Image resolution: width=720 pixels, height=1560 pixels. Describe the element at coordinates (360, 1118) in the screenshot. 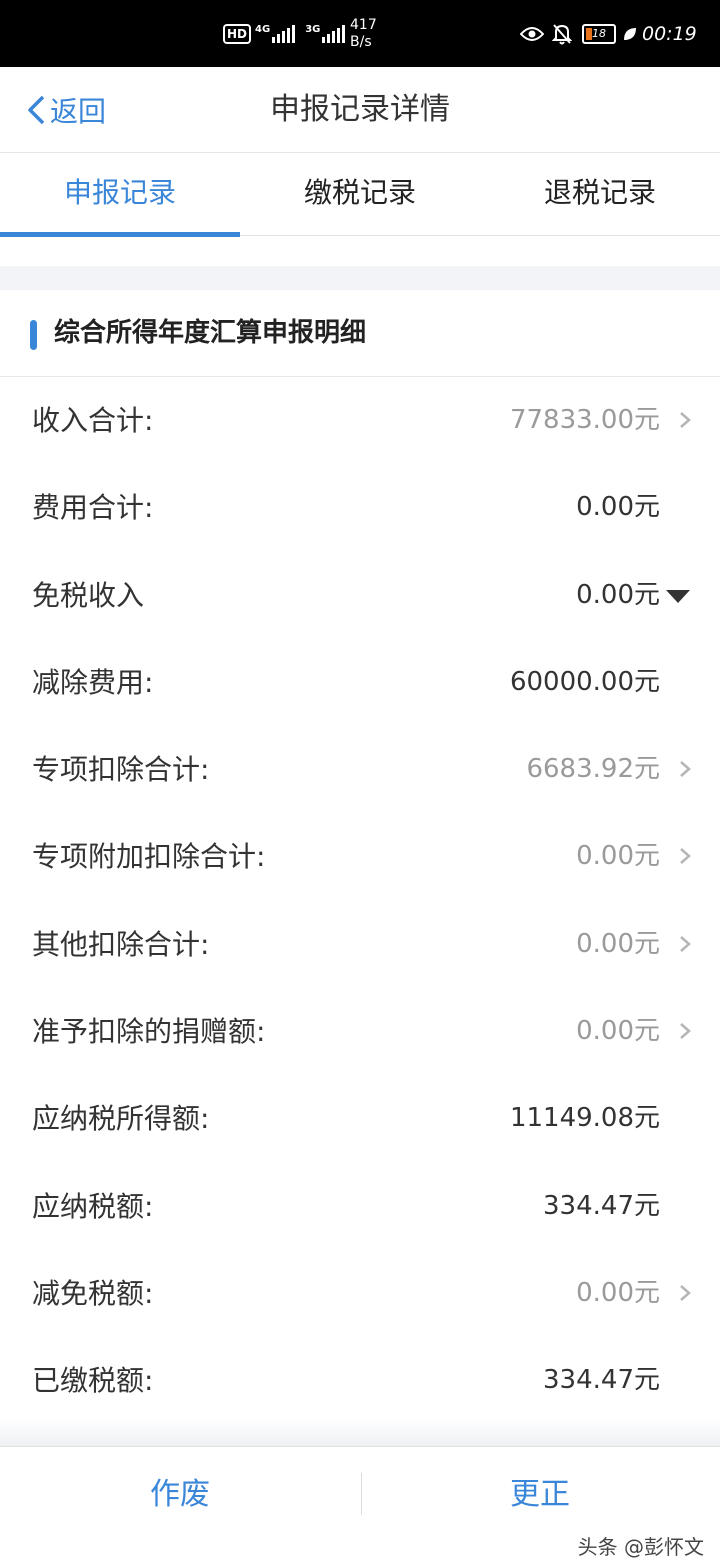

I see `row-taxable-income: 应纳税所得额: 11149.08元` at that location.